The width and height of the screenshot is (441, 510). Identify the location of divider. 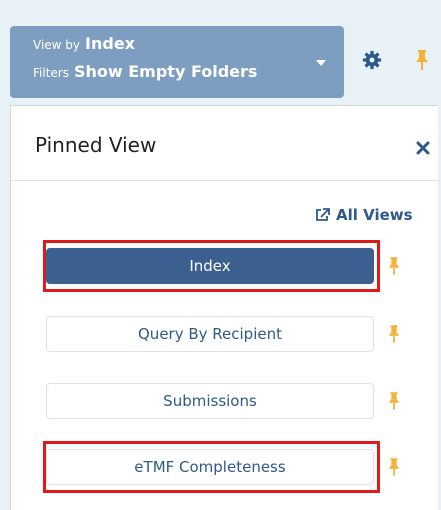
(225, 180).